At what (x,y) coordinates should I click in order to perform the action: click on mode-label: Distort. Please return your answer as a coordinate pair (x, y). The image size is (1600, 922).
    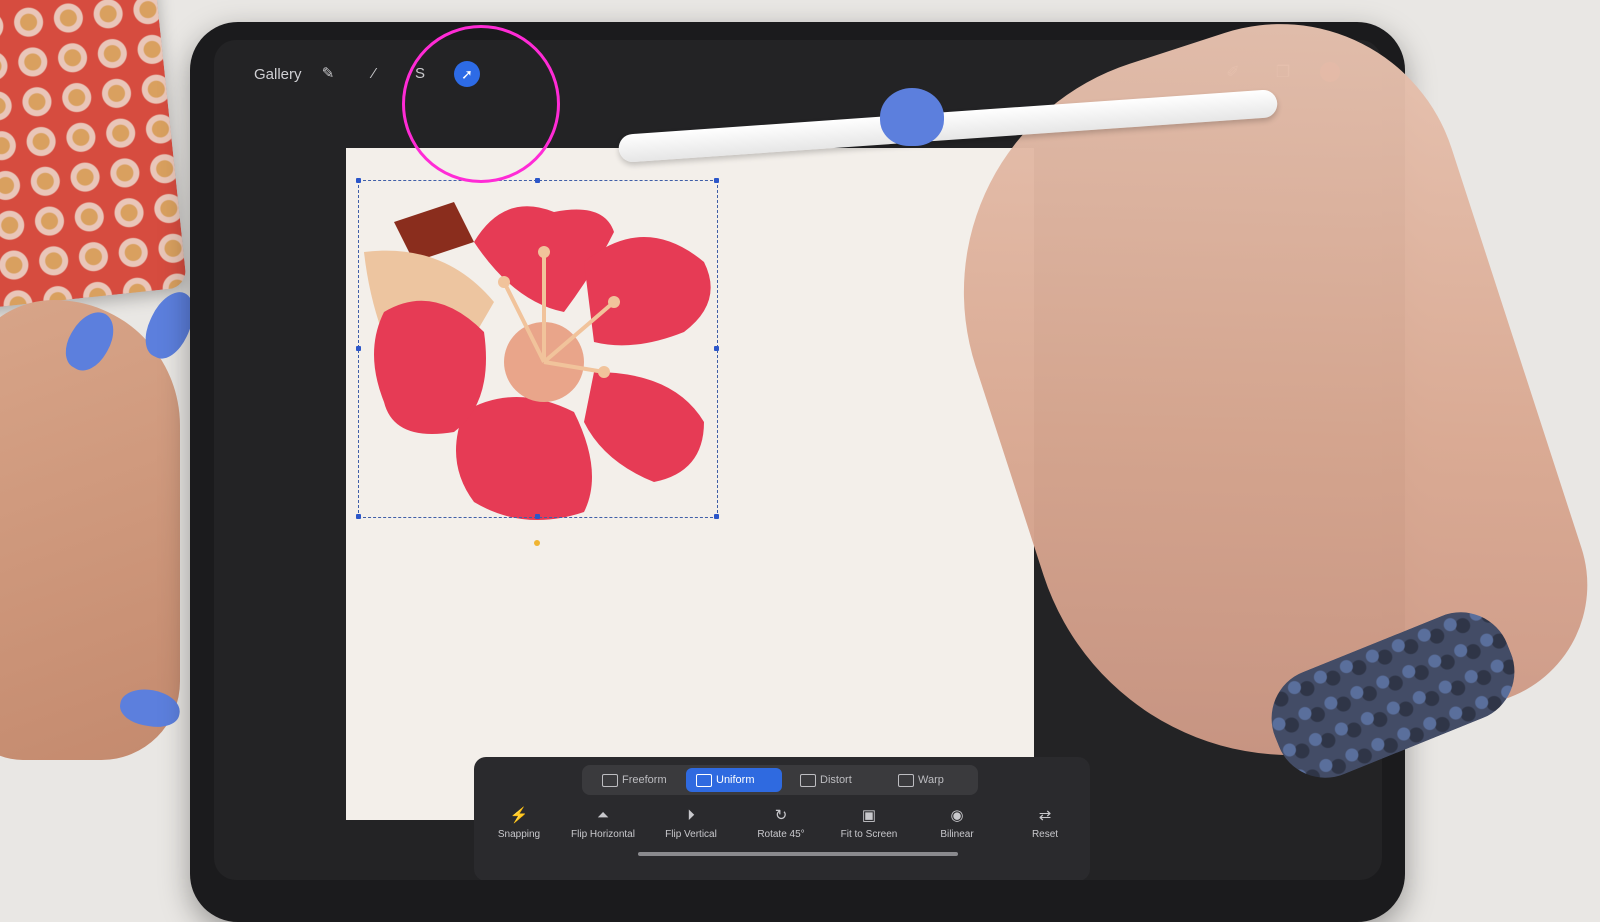
    Looking at the image, I should click on (836, 780).